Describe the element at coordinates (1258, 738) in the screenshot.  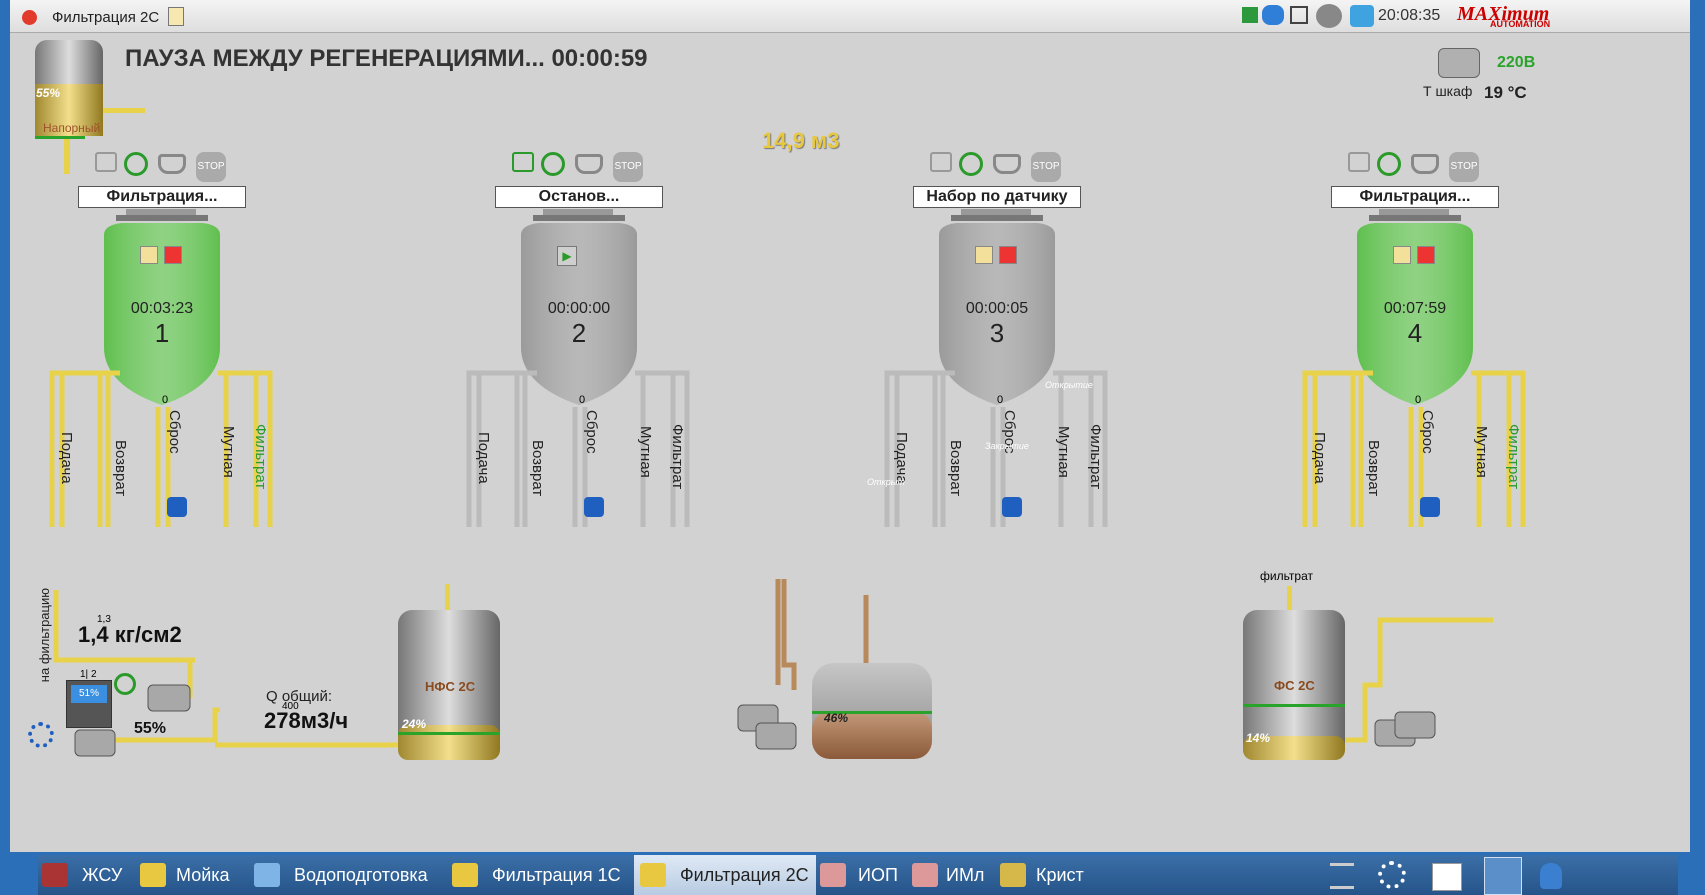
I see `fs-tank-level: 14%` at that location.